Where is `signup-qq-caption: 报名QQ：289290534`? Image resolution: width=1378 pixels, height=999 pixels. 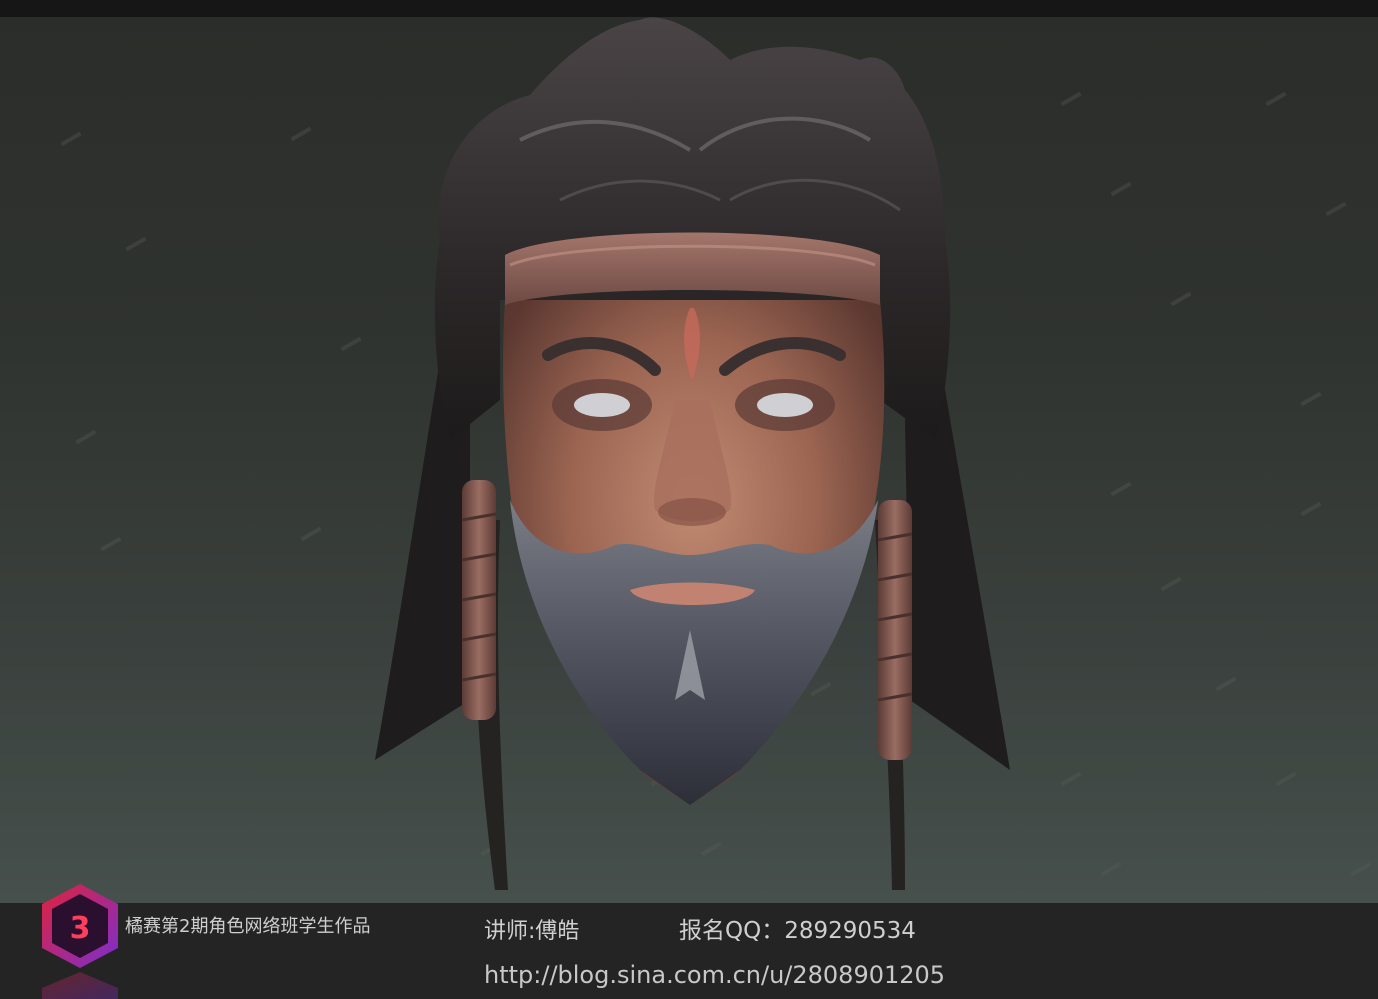 signup-qq-caption: 报名QQ：289290534 is located at coordinates (797, 931).